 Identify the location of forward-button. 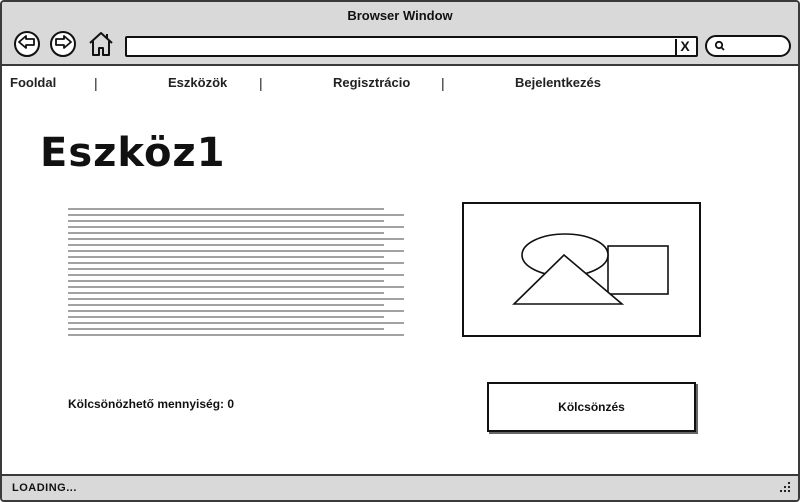
(63, 44).